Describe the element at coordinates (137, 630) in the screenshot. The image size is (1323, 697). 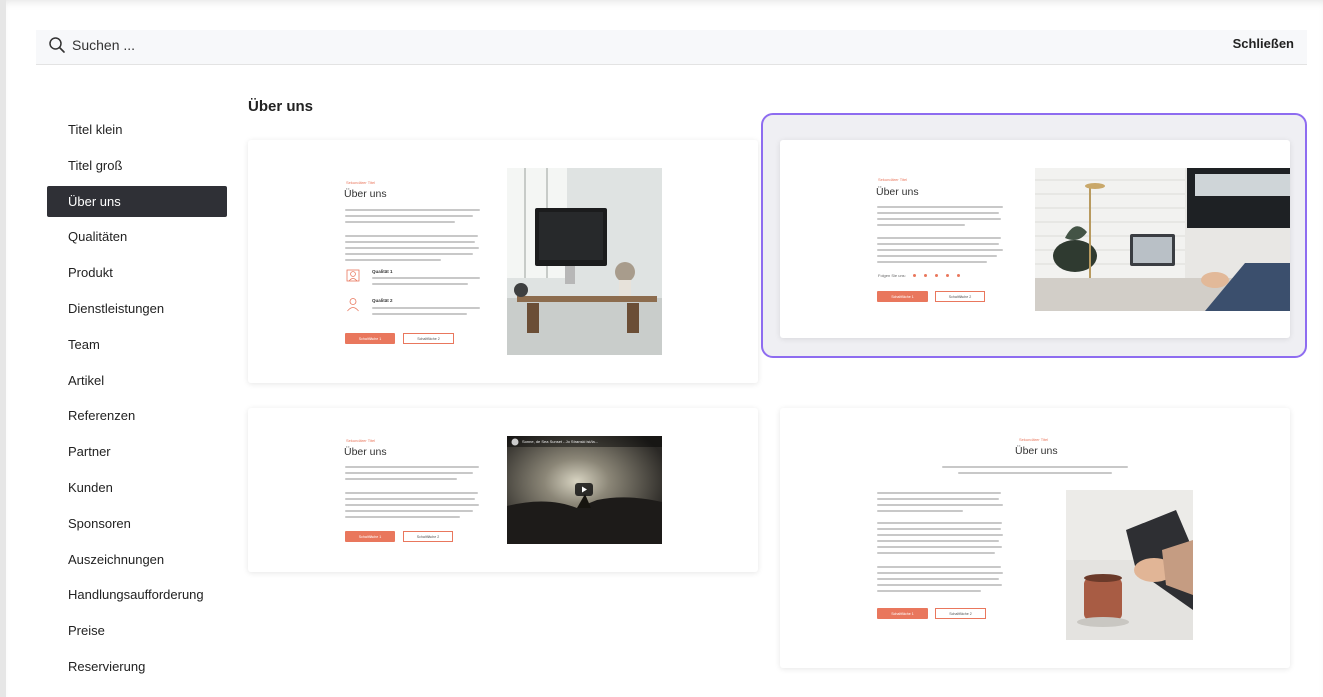
I see `sidebar-item-preise: Preise` at that location.